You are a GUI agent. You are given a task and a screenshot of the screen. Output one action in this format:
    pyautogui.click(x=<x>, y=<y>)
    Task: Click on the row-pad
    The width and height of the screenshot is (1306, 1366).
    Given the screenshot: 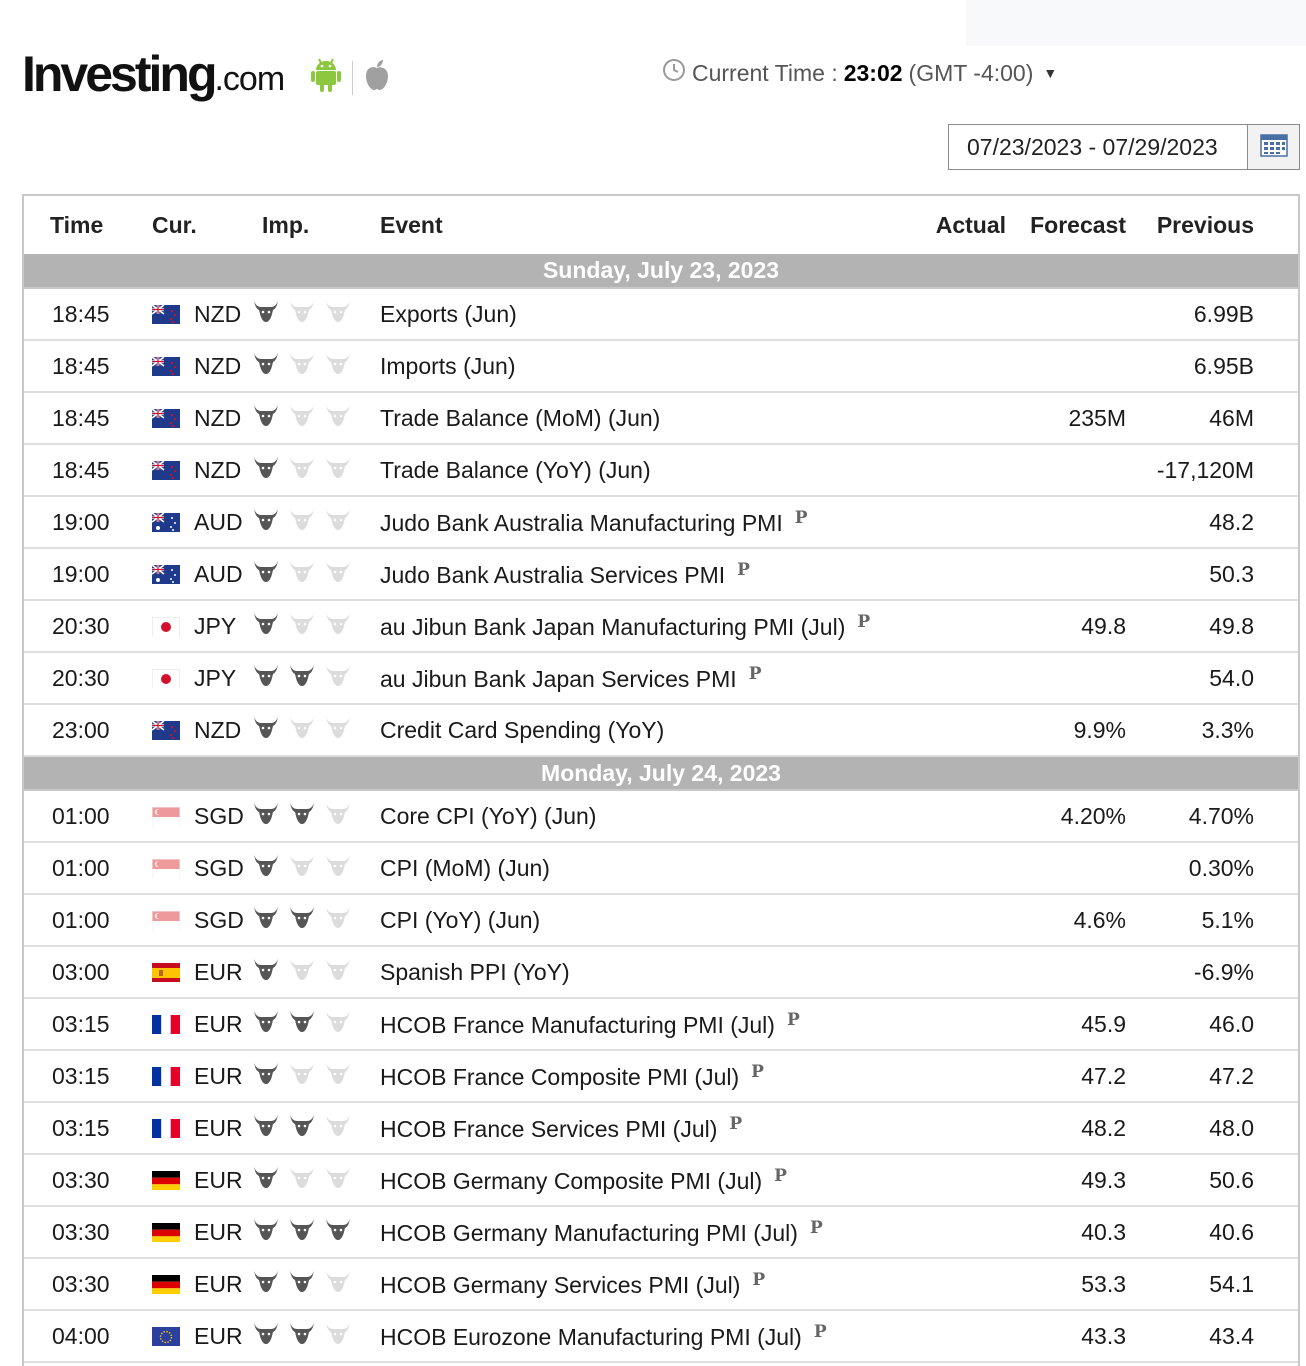 What is the action you would take?
    pyautogui.click(x=1276, y=574)
    